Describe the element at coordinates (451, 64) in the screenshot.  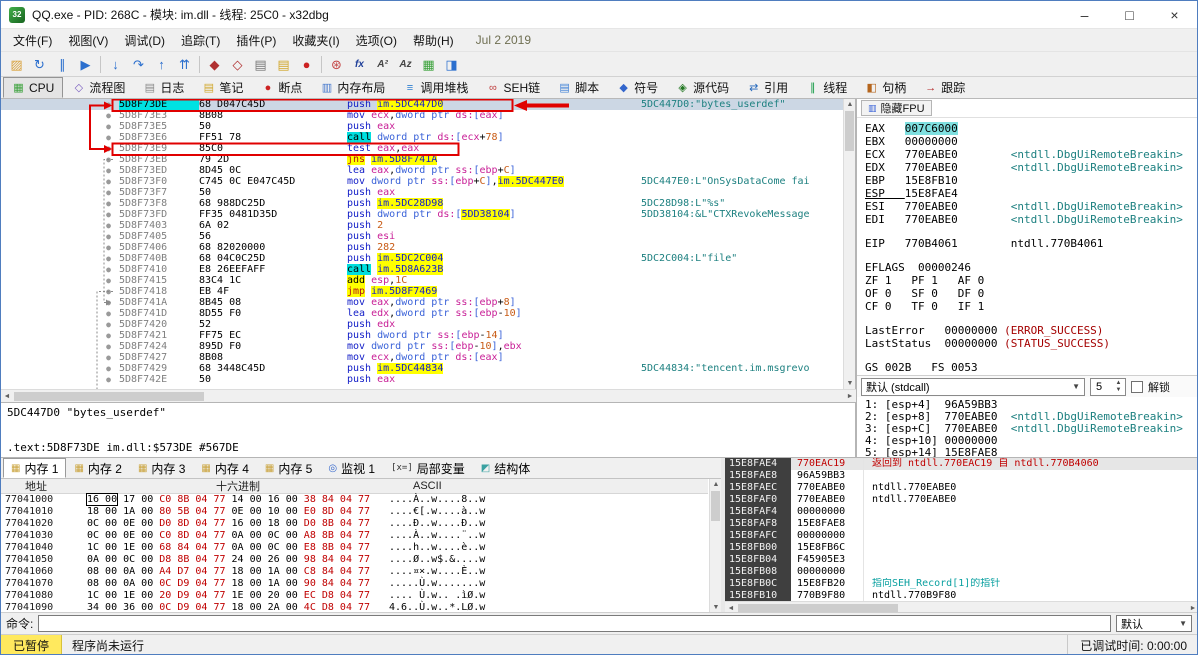
I see `notify-button: ◨` at that location.